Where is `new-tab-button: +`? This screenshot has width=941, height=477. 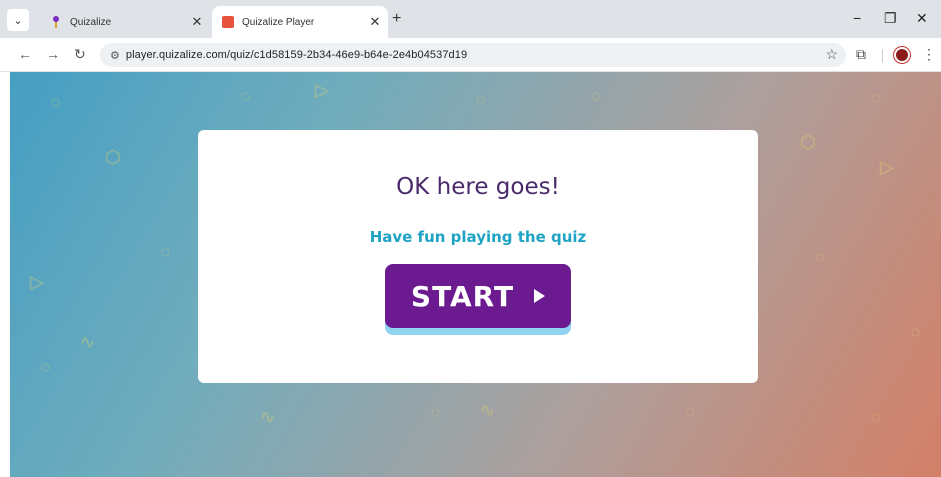 new-tab-button: + is located at coordinates (396, 19).